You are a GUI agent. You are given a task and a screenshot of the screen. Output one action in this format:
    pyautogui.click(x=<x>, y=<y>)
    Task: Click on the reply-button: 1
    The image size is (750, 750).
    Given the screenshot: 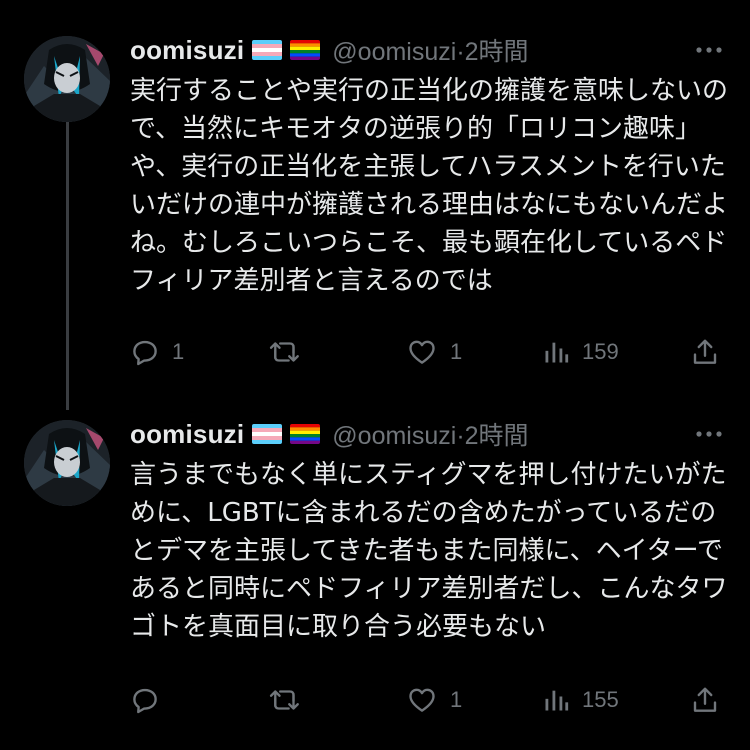 What is the action you would take?
    pyautogui.click(x=157, y=352)
    